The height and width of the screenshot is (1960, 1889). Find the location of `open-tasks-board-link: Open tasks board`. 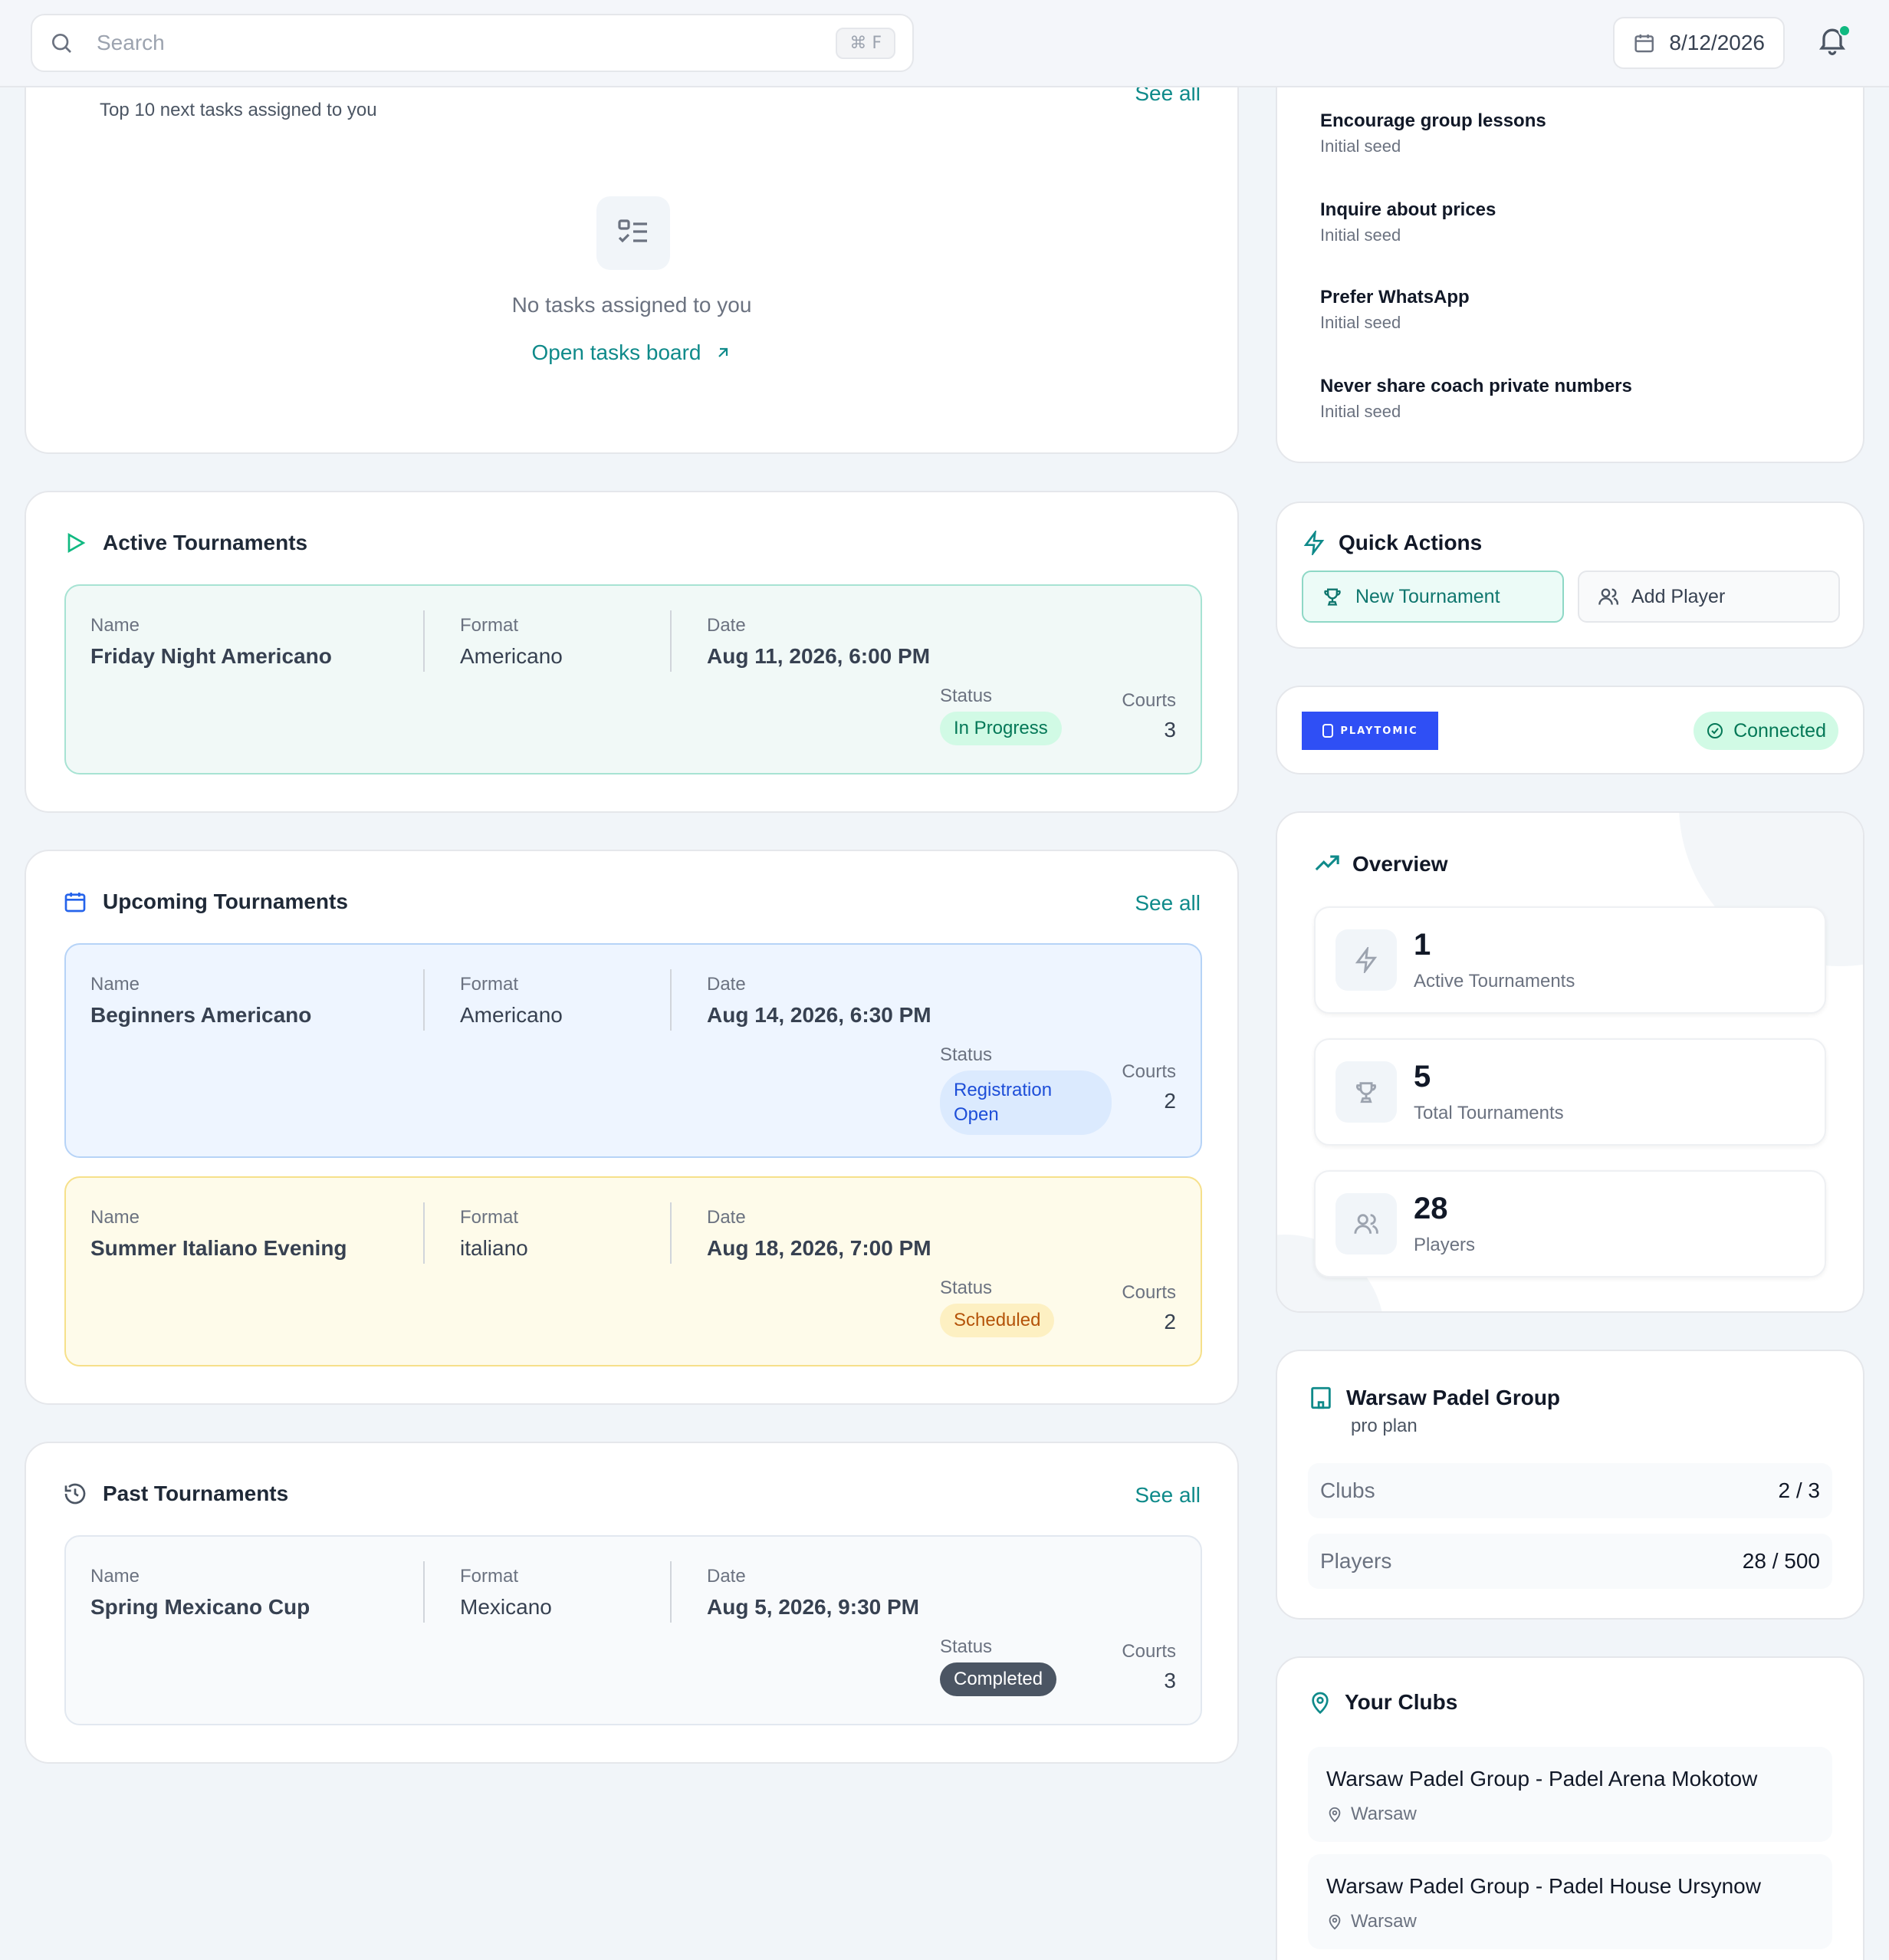

open-tasks-board-link: Open tasks board is located at coordinates (631, 352).